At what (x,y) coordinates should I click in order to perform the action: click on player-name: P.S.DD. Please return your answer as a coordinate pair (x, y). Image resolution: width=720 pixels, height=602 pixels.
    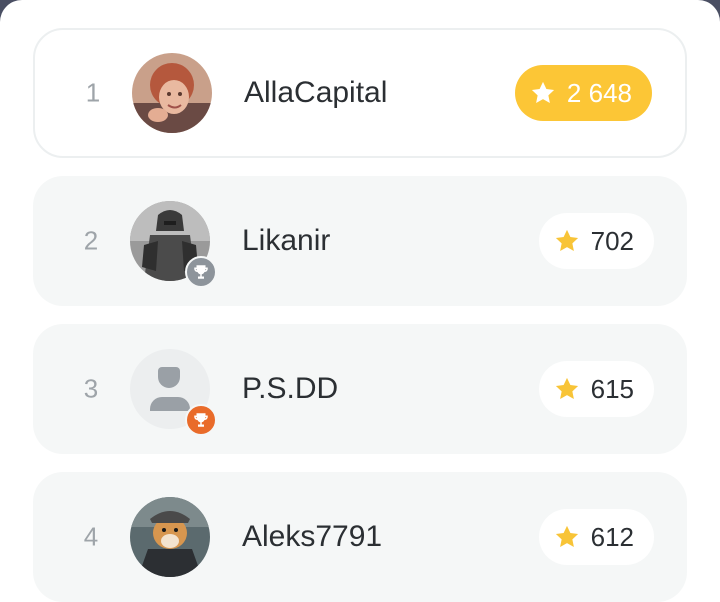
    Looking at the image, I should click on (290, 388).